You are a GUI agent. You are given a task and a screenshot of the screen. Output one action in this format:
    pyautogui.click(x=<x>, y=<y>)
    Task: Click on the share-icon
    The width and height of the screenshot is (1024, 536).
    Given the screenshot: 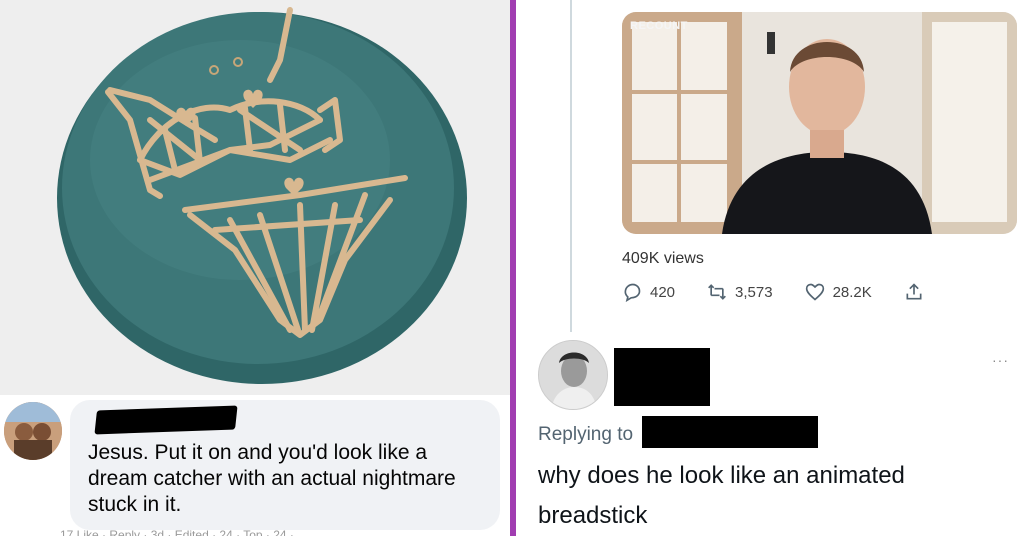 What is the action you would take?
    pyautogui.click(x=914, y=291)
    